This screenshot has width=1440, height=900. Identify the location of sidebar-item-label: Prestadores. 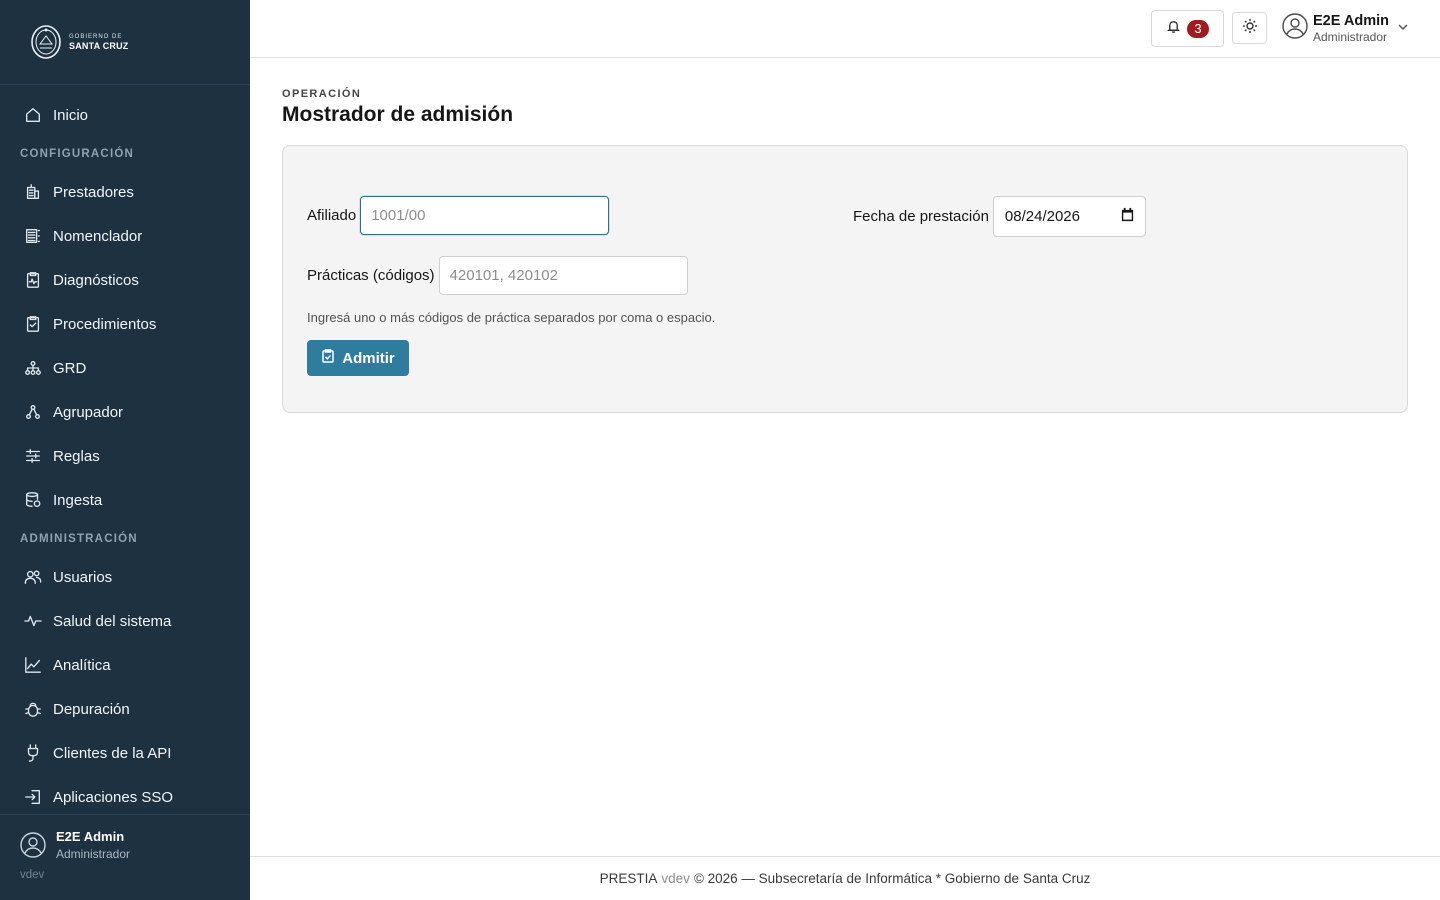
(93, 192).